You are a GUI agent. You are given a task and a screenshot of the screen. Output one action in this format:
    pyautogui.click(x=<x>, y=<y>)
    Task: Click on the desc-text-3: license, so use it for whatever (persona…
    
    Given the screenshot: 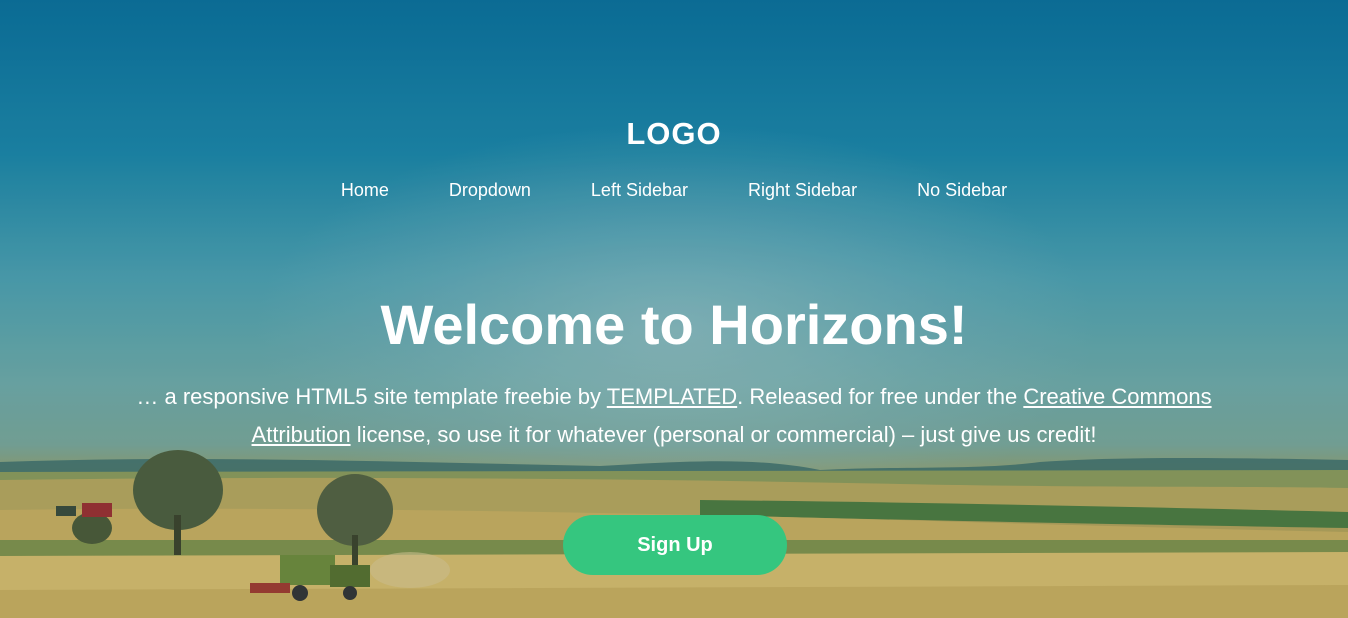 What is the action you would take?
    pyautogui.click(x=723, y=434)
    